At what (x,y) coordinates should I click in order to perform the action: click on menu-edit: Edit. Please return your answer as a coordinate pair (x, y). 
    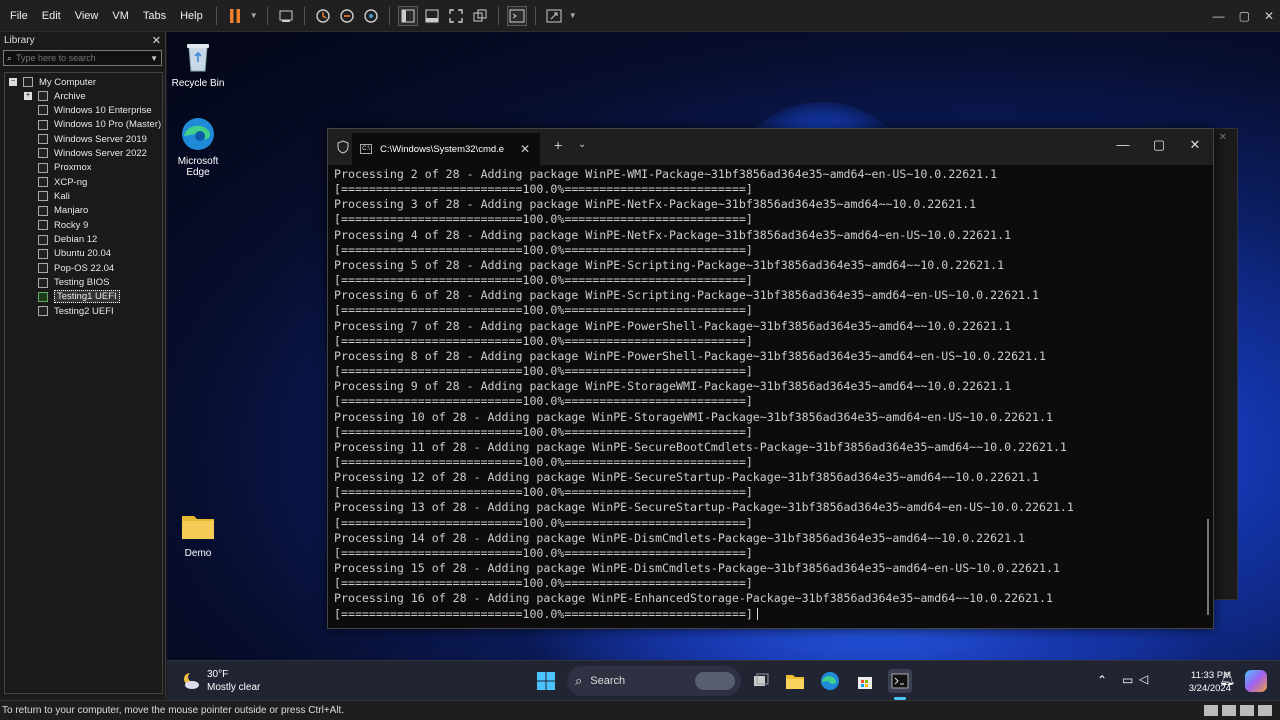
    Looking at the image, I should click on (51, 16).